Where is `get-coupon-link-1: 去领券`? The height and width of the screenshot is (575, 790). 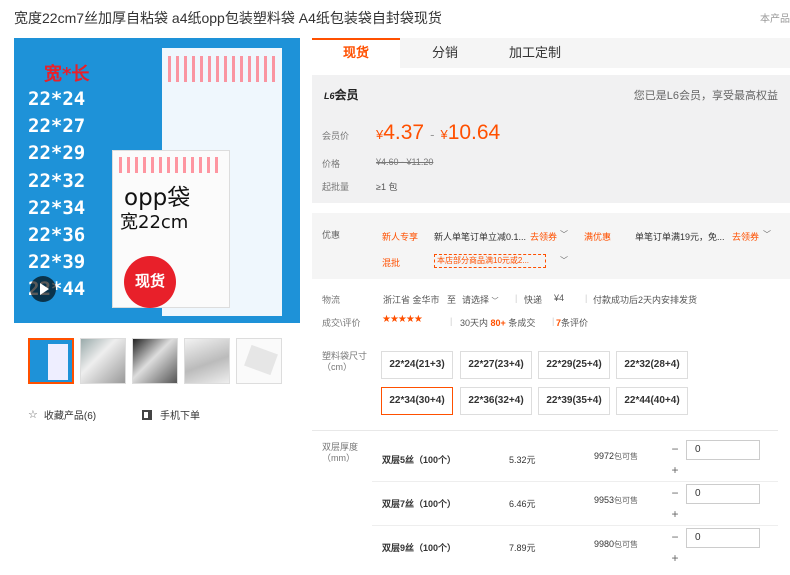 get-coupon-link-1: 去领券 is located at coordinates (543, 236).